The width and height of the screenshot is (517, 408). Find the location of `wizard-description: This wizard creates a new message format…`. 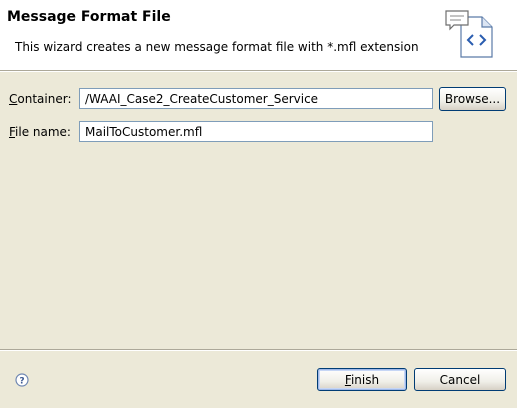

wizard-description: This wizard creates a new message format… is located at coordinates (217, 47).